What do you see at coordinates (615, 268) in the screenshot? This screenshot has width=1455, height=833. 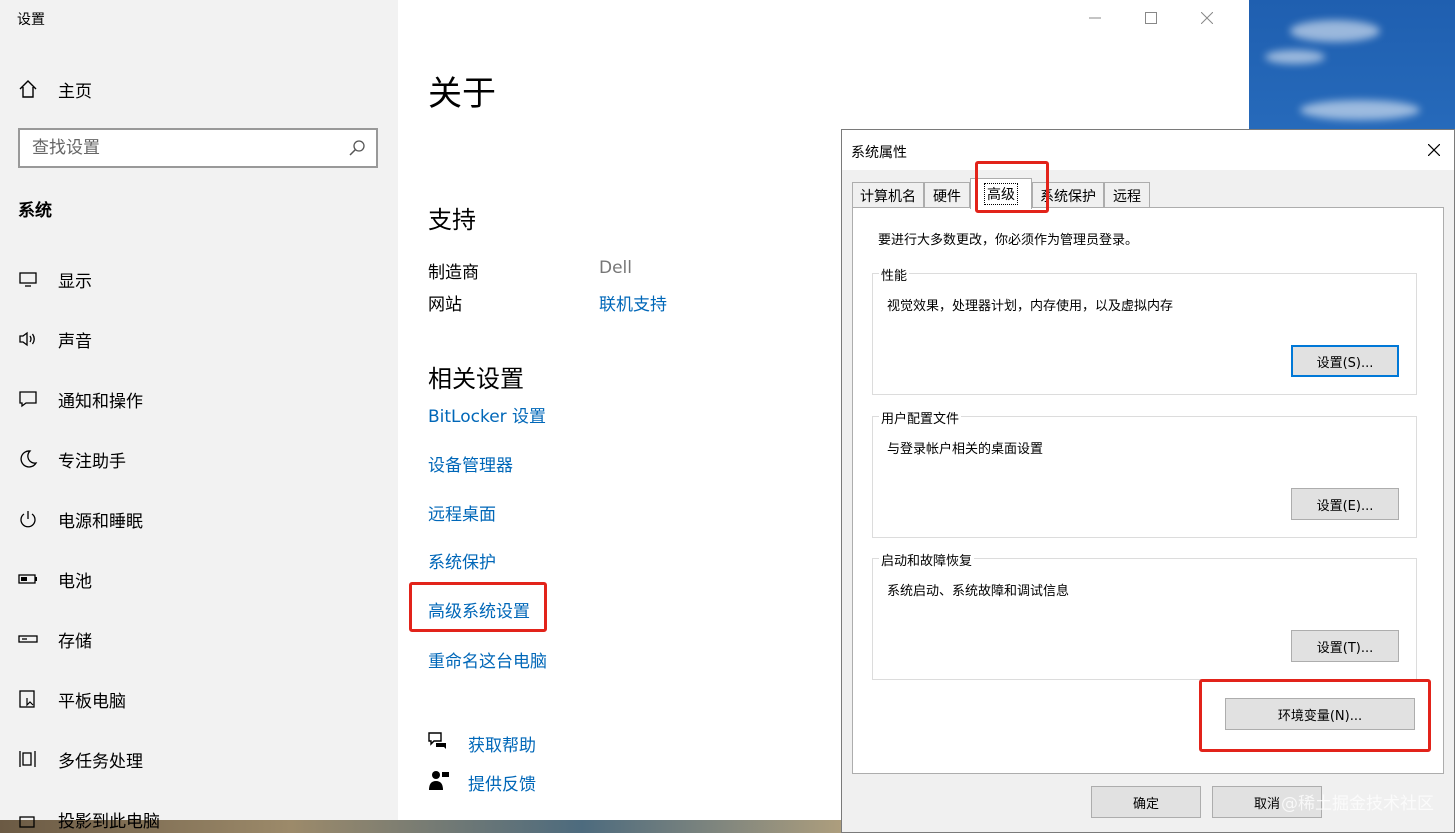 I see `manufacturer-value: Dell` at bounding box center [615, 268].